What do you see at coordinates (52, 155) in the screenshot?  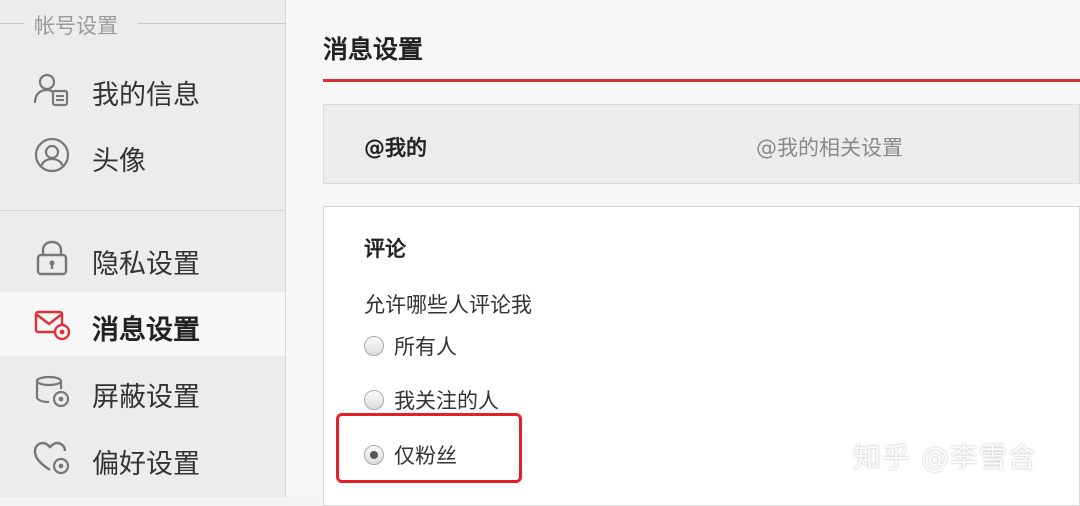 I see `avatar-icon` at bounding box center [52, 155].